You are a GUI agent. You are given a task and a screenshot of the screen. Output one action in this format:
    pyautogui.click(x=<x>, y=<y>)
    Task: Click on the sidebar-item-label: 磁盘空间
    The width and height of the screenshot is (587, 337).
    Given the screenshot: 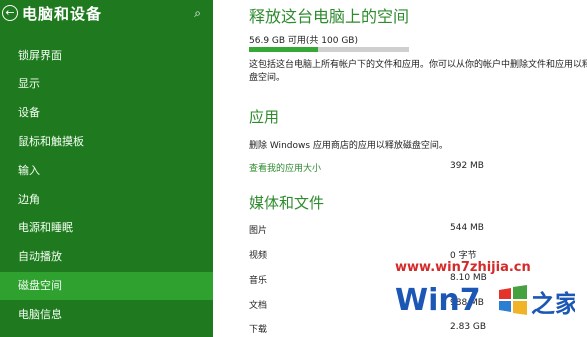 What is the action you would take?
    pyautogui.click(x=40, y=285)
    